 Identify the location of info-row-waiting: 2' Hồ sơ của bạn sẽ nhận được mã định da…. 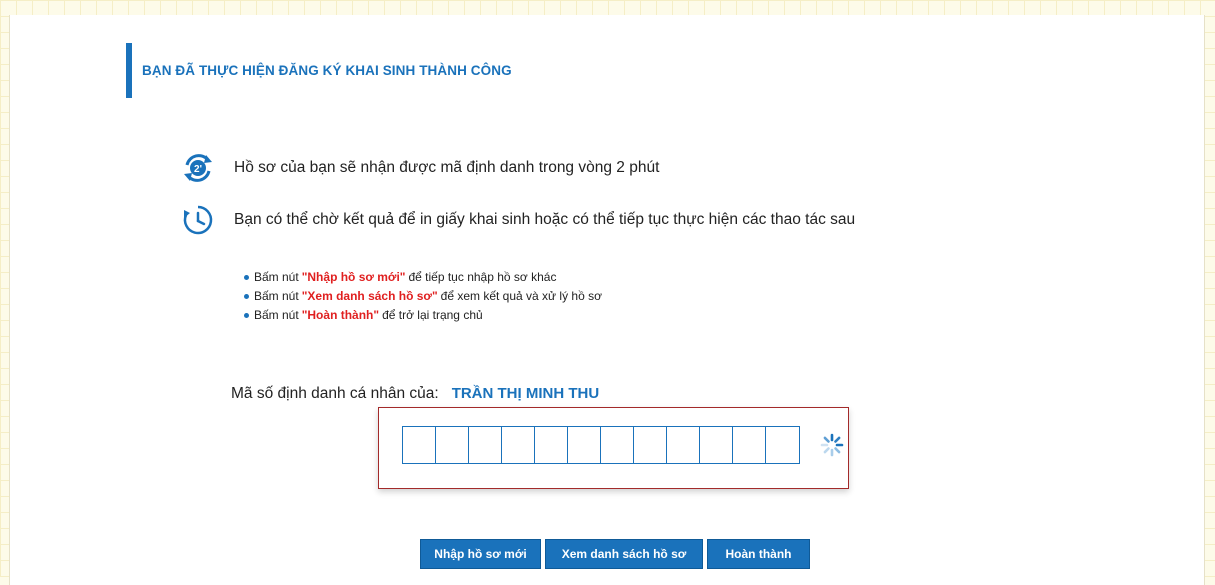
(420, 168).